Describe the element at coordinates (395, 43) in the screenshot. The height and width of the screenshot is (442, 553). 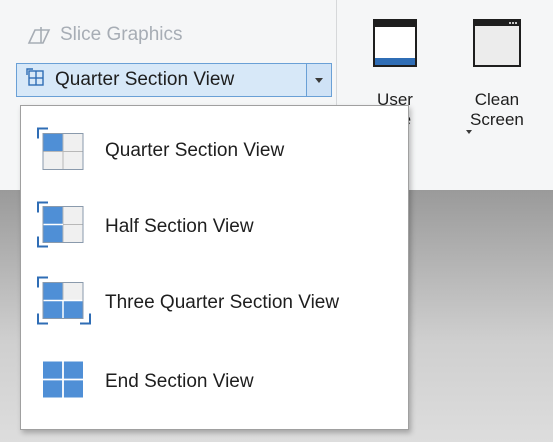
I see `user-interface-icon` at that location.